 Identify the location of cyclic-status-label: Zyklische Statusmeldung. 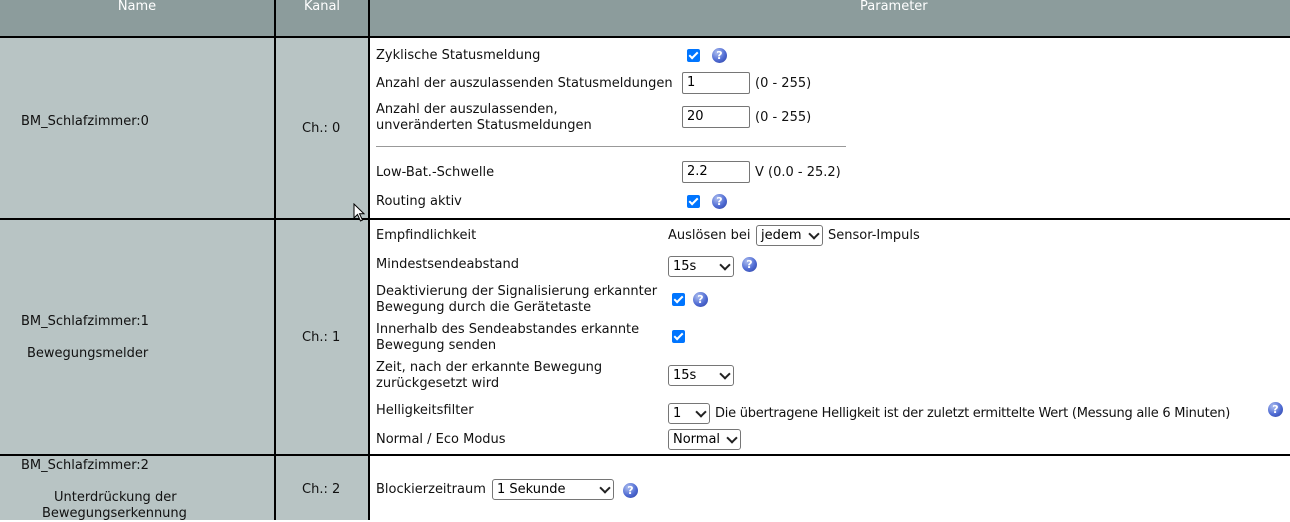
(458, 55).